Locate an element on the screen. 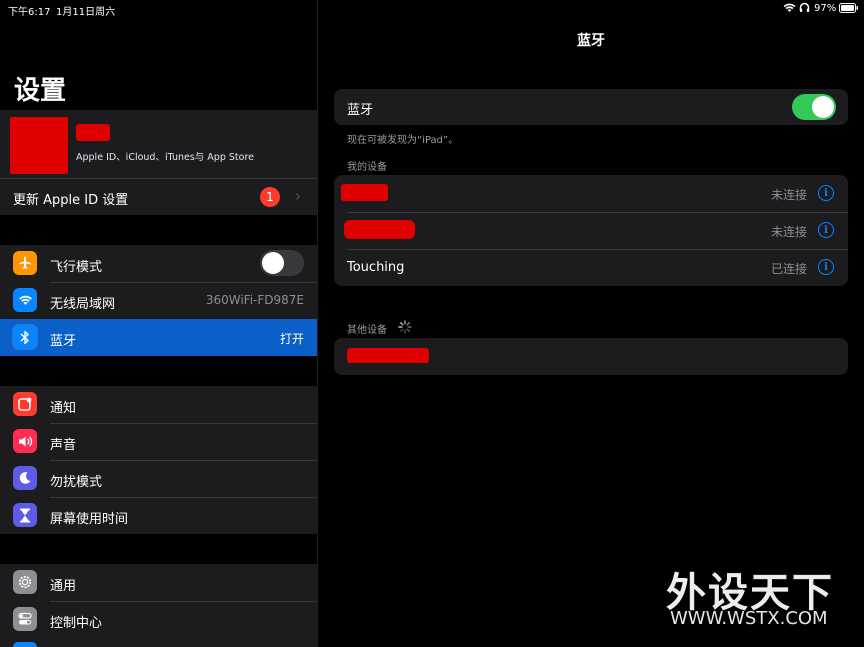 This screenshot has height=647, width=864. sidebar-item-control-center: 控制中心 is located at coordinates (158, 619).